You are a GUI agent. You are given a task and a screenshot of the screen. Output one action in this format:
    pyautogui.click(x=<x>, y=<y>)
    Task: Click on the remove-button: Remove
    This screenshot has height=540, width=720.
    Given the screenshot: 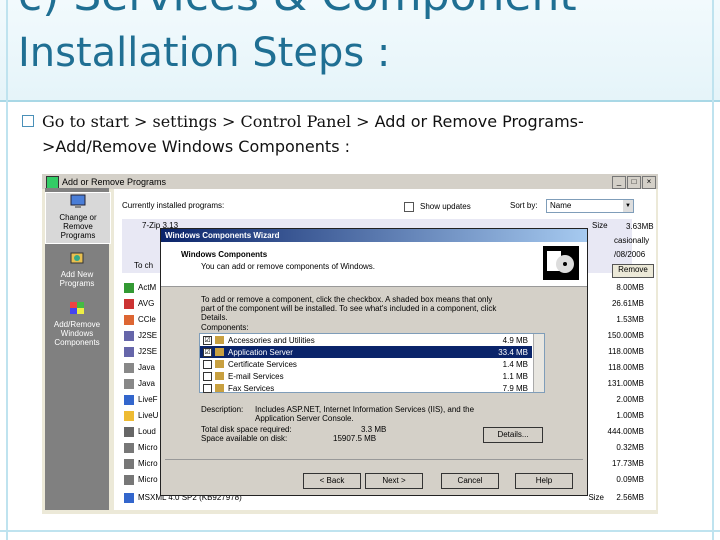 What is the action you would take?
    pyautogui.click(x=633, y=271)
    